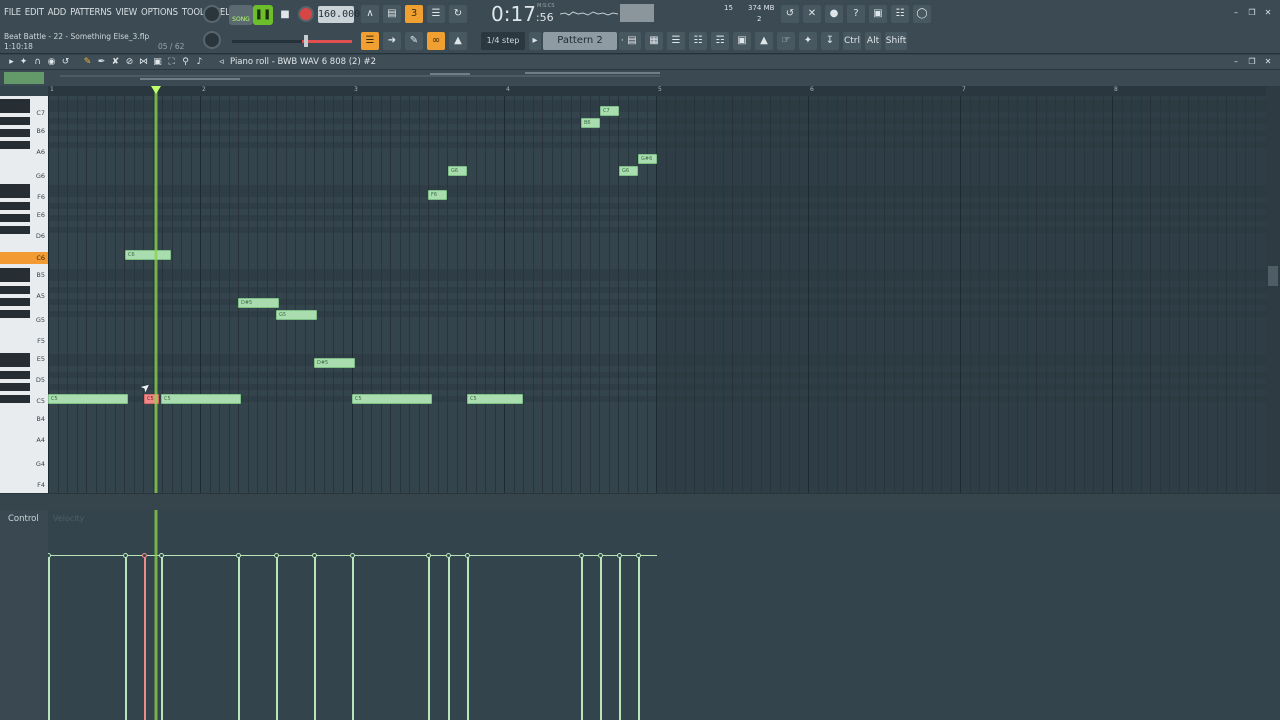  What do you see at coordinates (171, 62) in the screenshot?
I see `zoom-icon: ⛶` at bounding box center [171, 62].